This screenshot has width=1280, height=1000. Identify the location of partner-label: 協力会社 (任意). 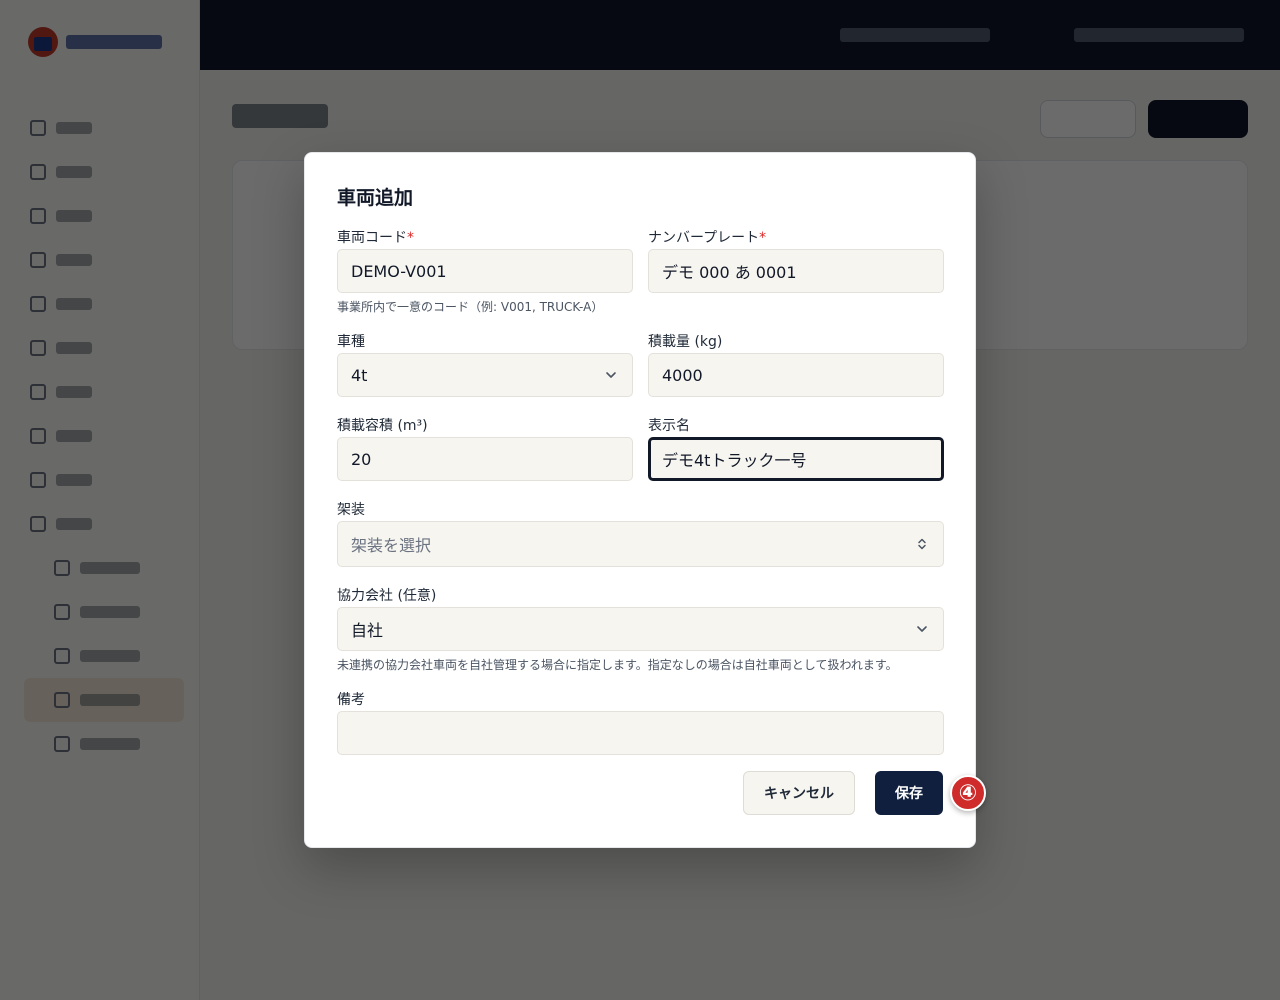
(387, 596).